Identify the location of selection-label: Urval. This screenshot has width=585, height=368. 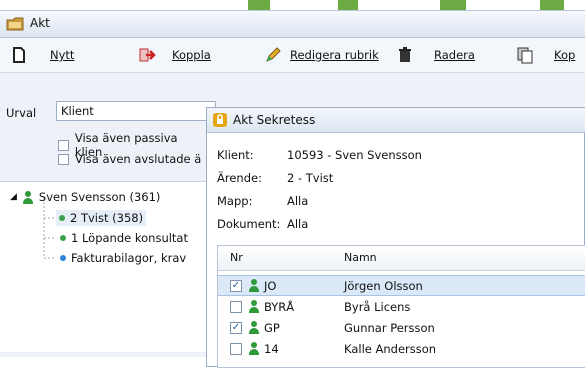
(21, 113).